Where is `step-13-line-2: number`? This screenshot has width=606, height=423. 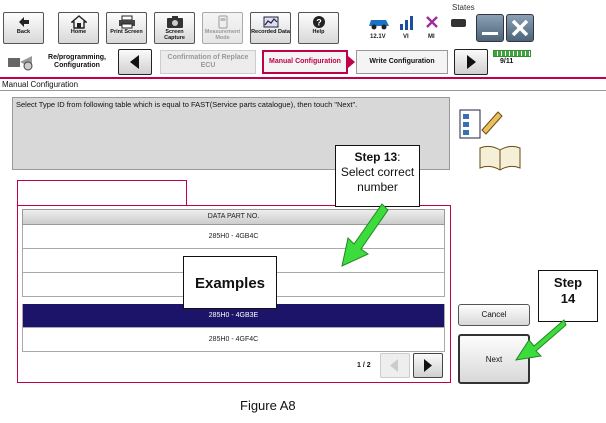 step-13-line-2: number is located at coordinates (377, 187).